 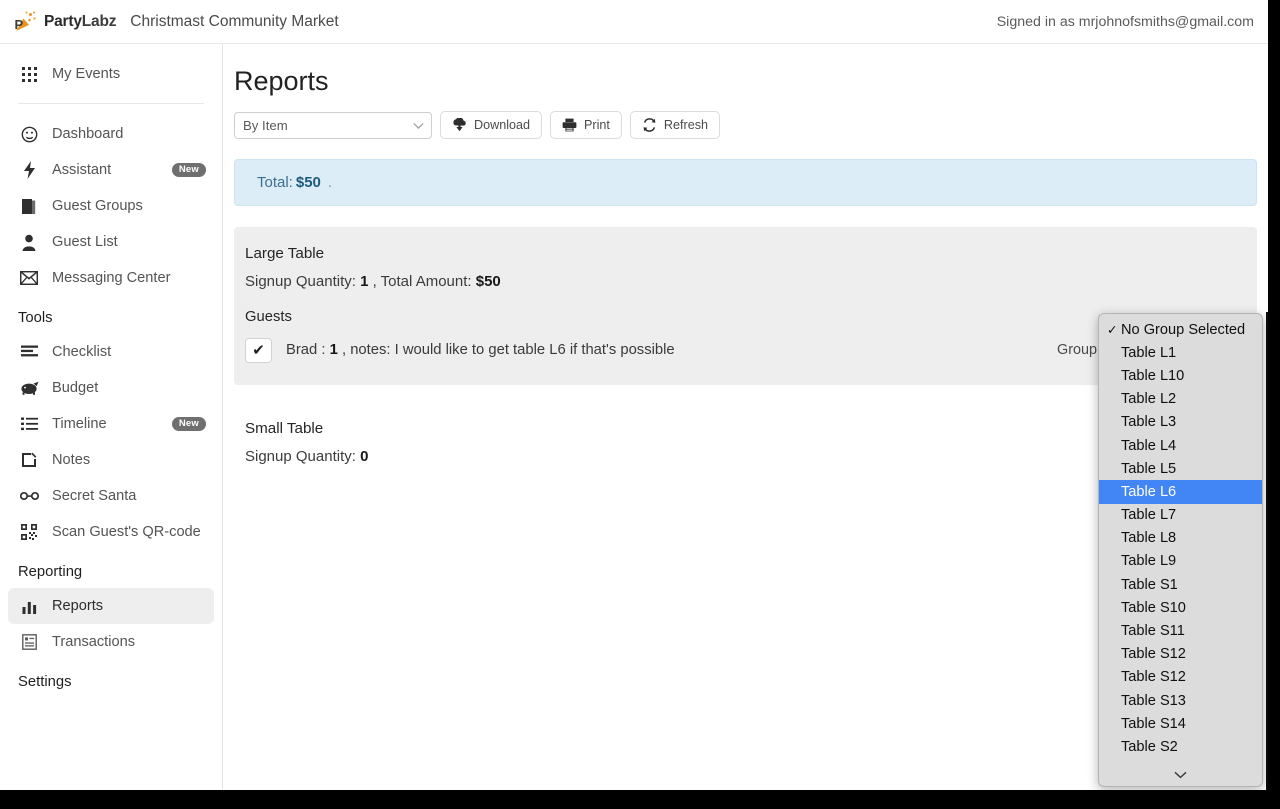 I want to click on sidebar-item-notes: Notes, so click(x=111, y=460).